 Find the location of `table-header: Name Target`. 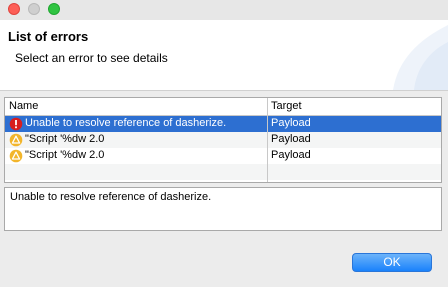

table-header: Name Target is located at coordinates (223, 107).